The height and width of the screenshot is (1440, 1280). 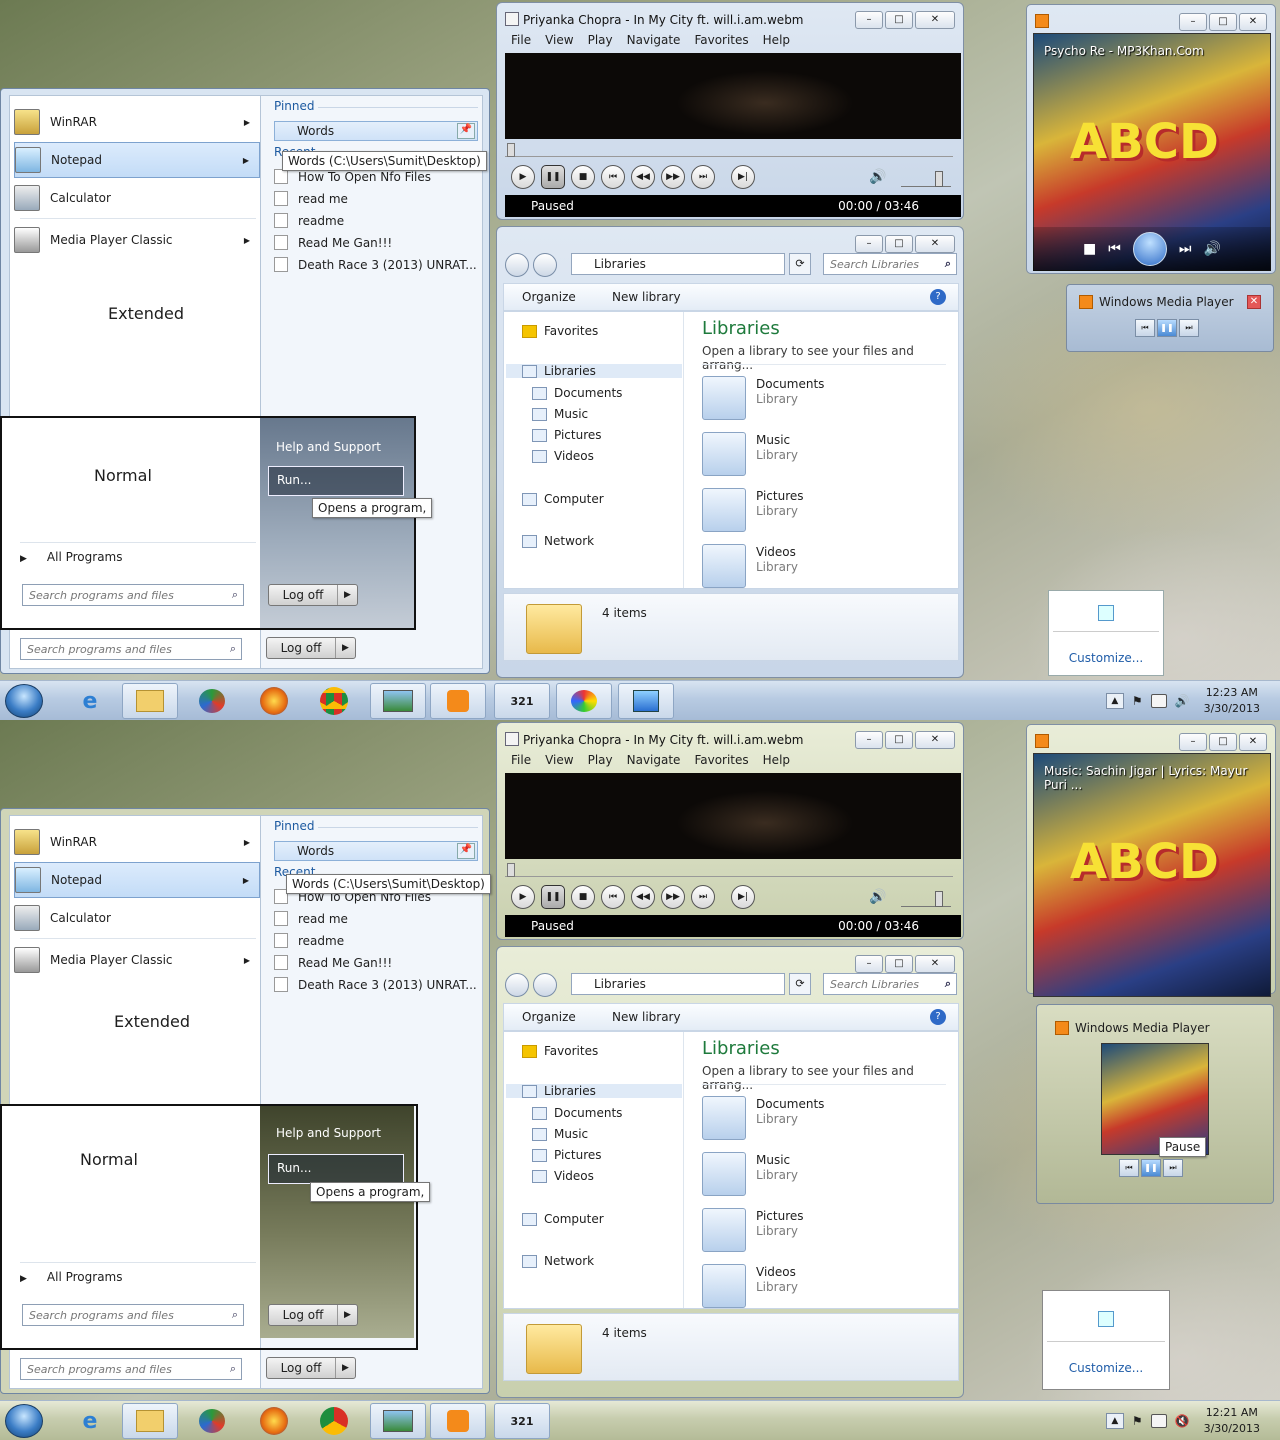 I want to click on nav-music: Music, so click(x=560, y=414).